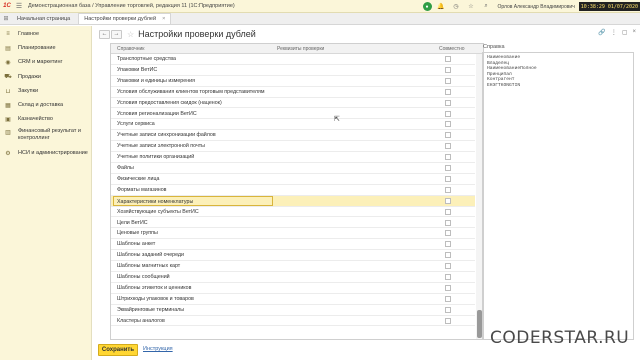 Image resolution: width=640 pixels, height=360 pixels. What do you see at coordinates (293, 212) in the screenshot?
I see `table-row: Хозяйствующие субъекты ВетИС` at bounding box center [293, 212].